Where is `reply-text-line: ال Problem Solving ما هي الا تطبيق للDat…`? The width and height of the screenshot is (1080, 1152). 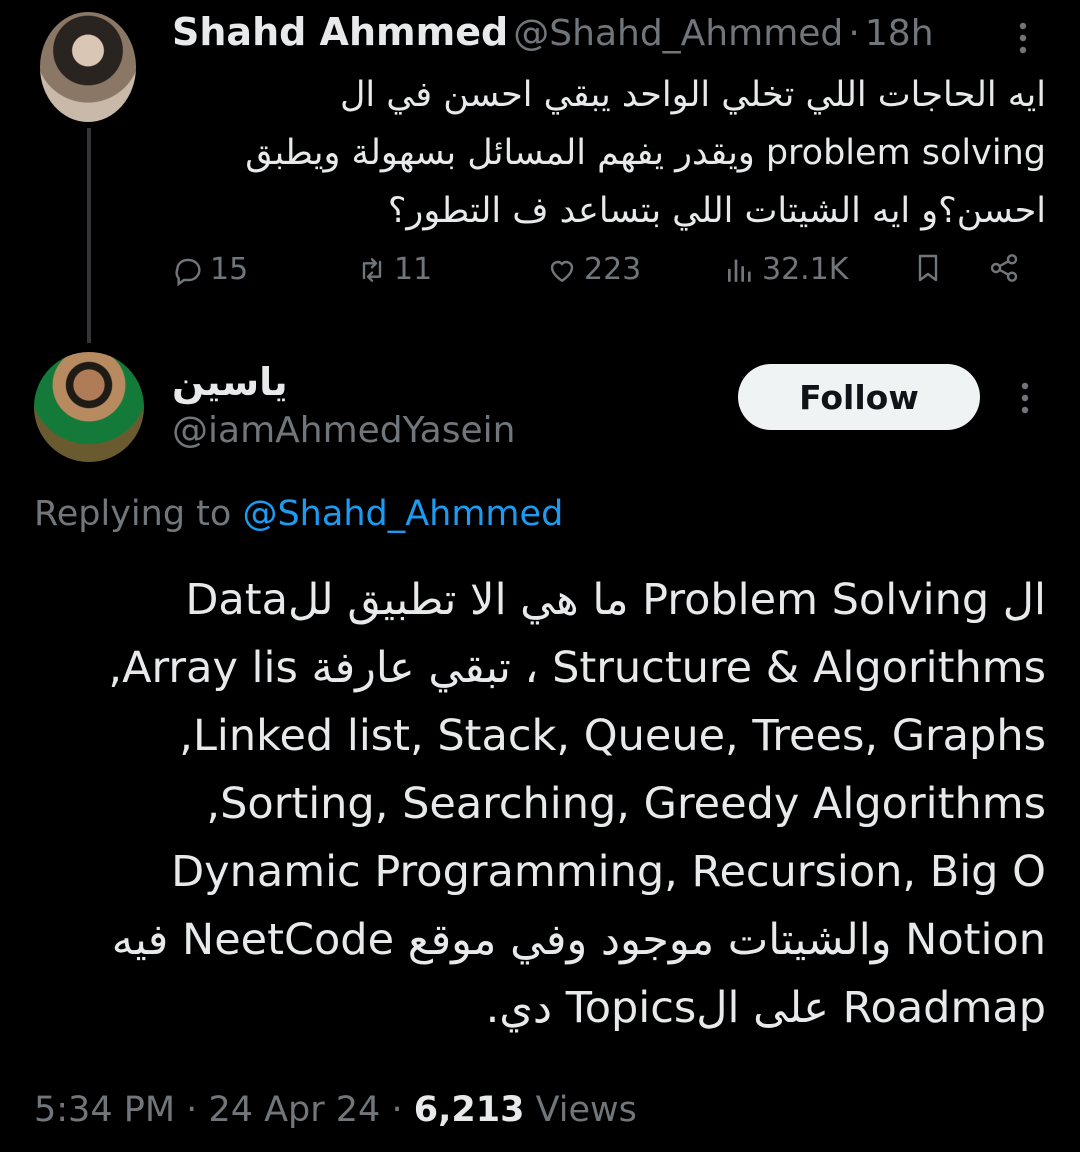 reply-text-line: ال Problem Solving ما هي الا تطبيق للDat… is located at coordinates (615, 600).